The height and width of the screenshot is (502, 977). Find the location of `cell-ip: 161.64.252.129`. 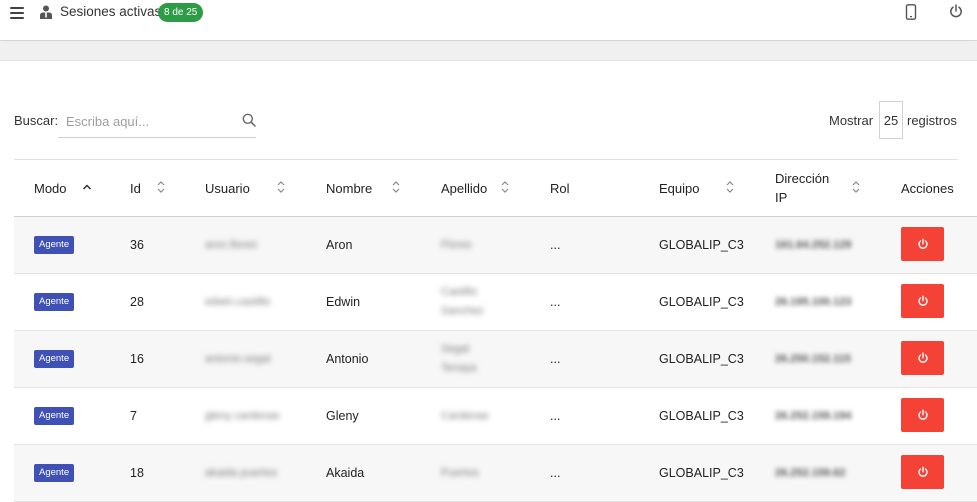

cell-ip: 161.64.252.129 is located at coordinates (813, 245).